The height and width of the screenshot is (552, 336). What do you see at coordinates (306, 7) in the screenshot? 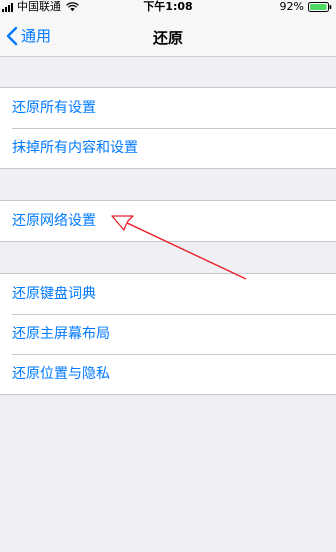
I see `status-right: 92%` at bounding box center [306, 7].